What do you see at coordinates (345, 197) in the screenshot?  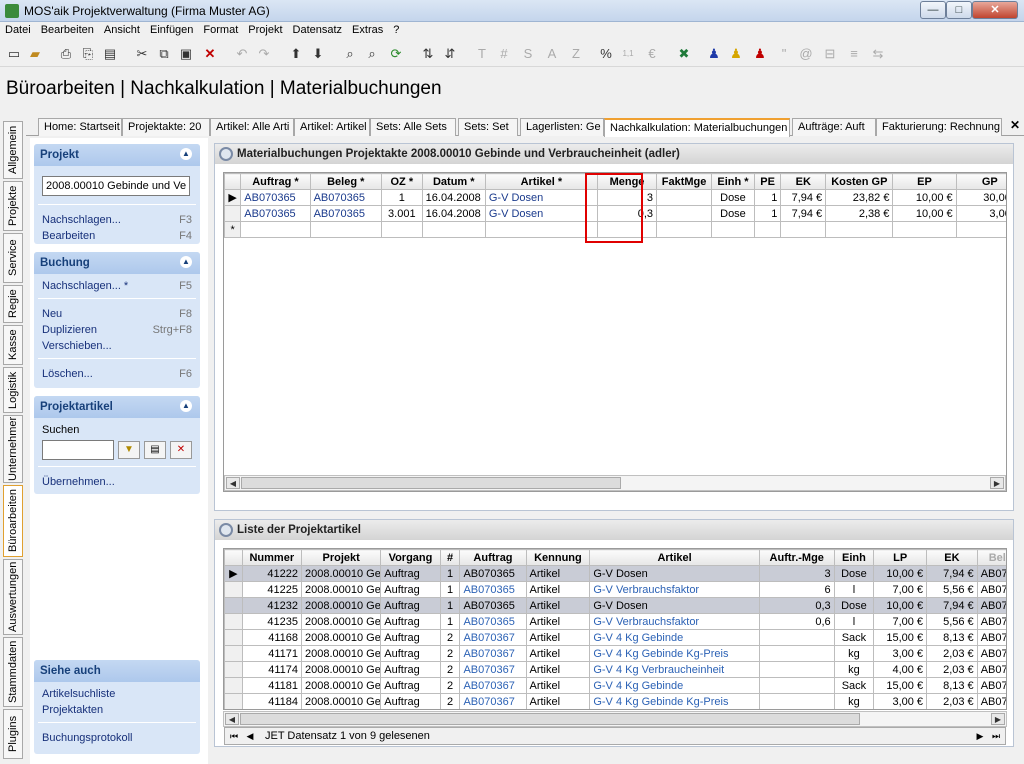 I see `cell-beleg: AB070365` at bounding box center [345, 197].